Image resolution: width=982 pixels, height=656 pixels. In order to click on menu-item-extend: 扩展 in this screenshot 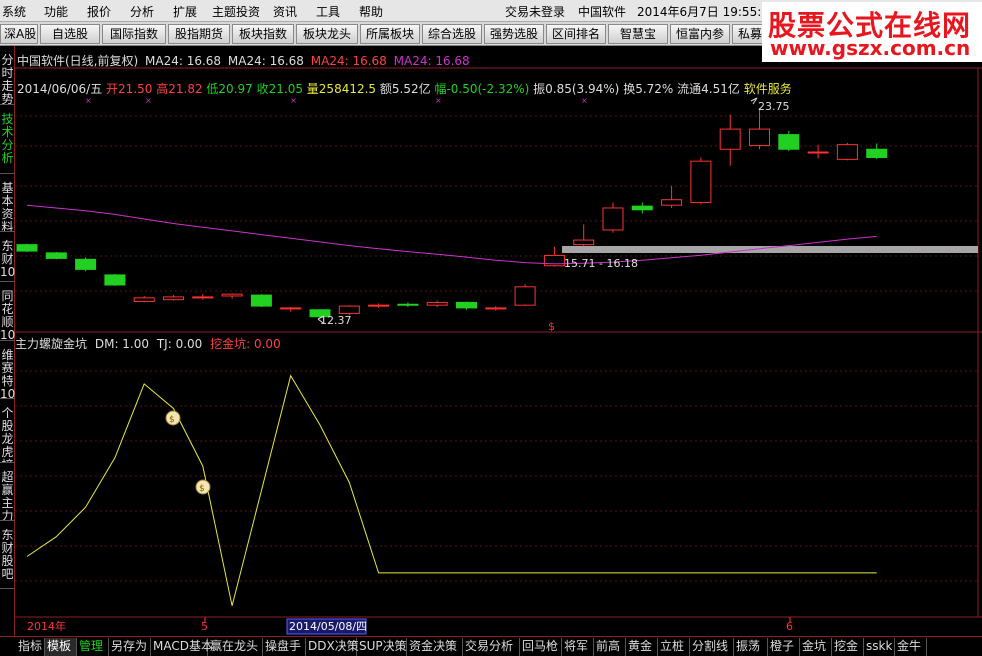, I will do `click(185, 11)`.